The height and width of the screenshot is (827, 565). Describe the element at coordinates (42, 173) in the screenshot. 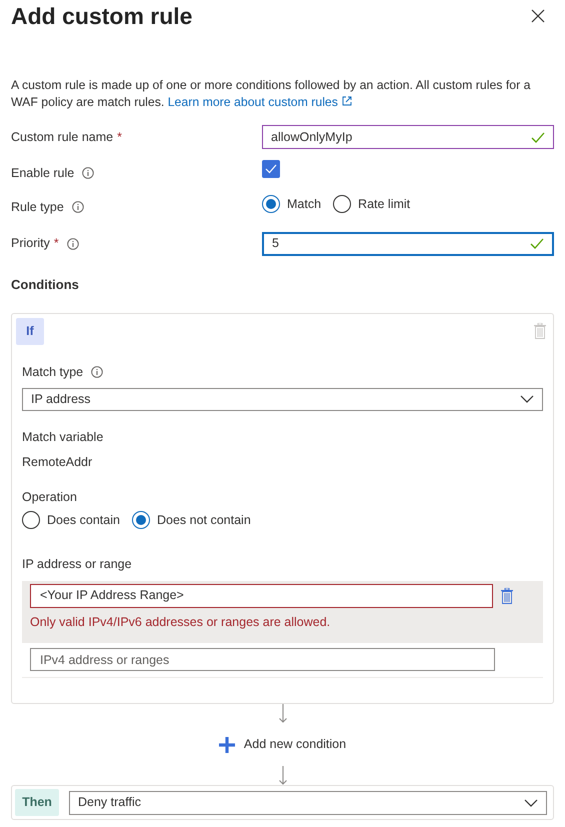

I see `field-label: Enable rule` at that location.